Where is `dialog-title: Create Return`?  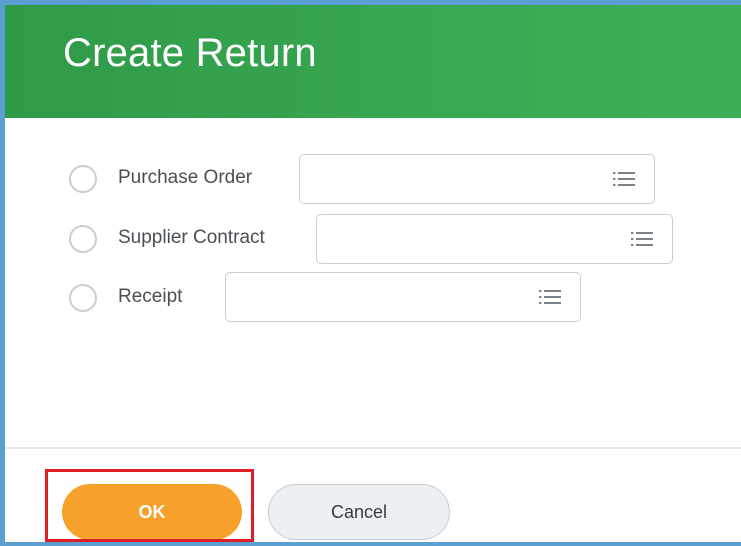 dialog-title: Create Return is located at coordinates (190, 53).